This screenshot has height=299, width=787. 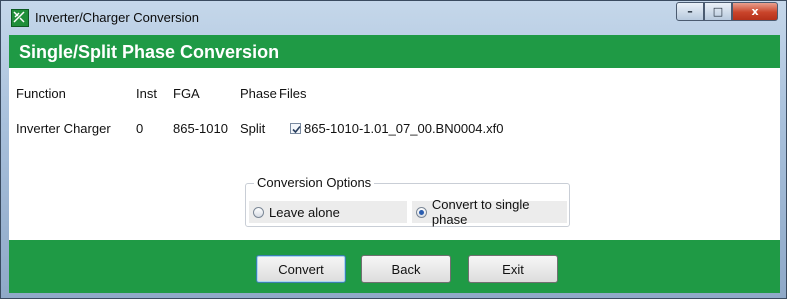 What do you see at coordinates (421, 212) in the screenshot?
I see `convert-single-radio` at bounding box center [421, 212].